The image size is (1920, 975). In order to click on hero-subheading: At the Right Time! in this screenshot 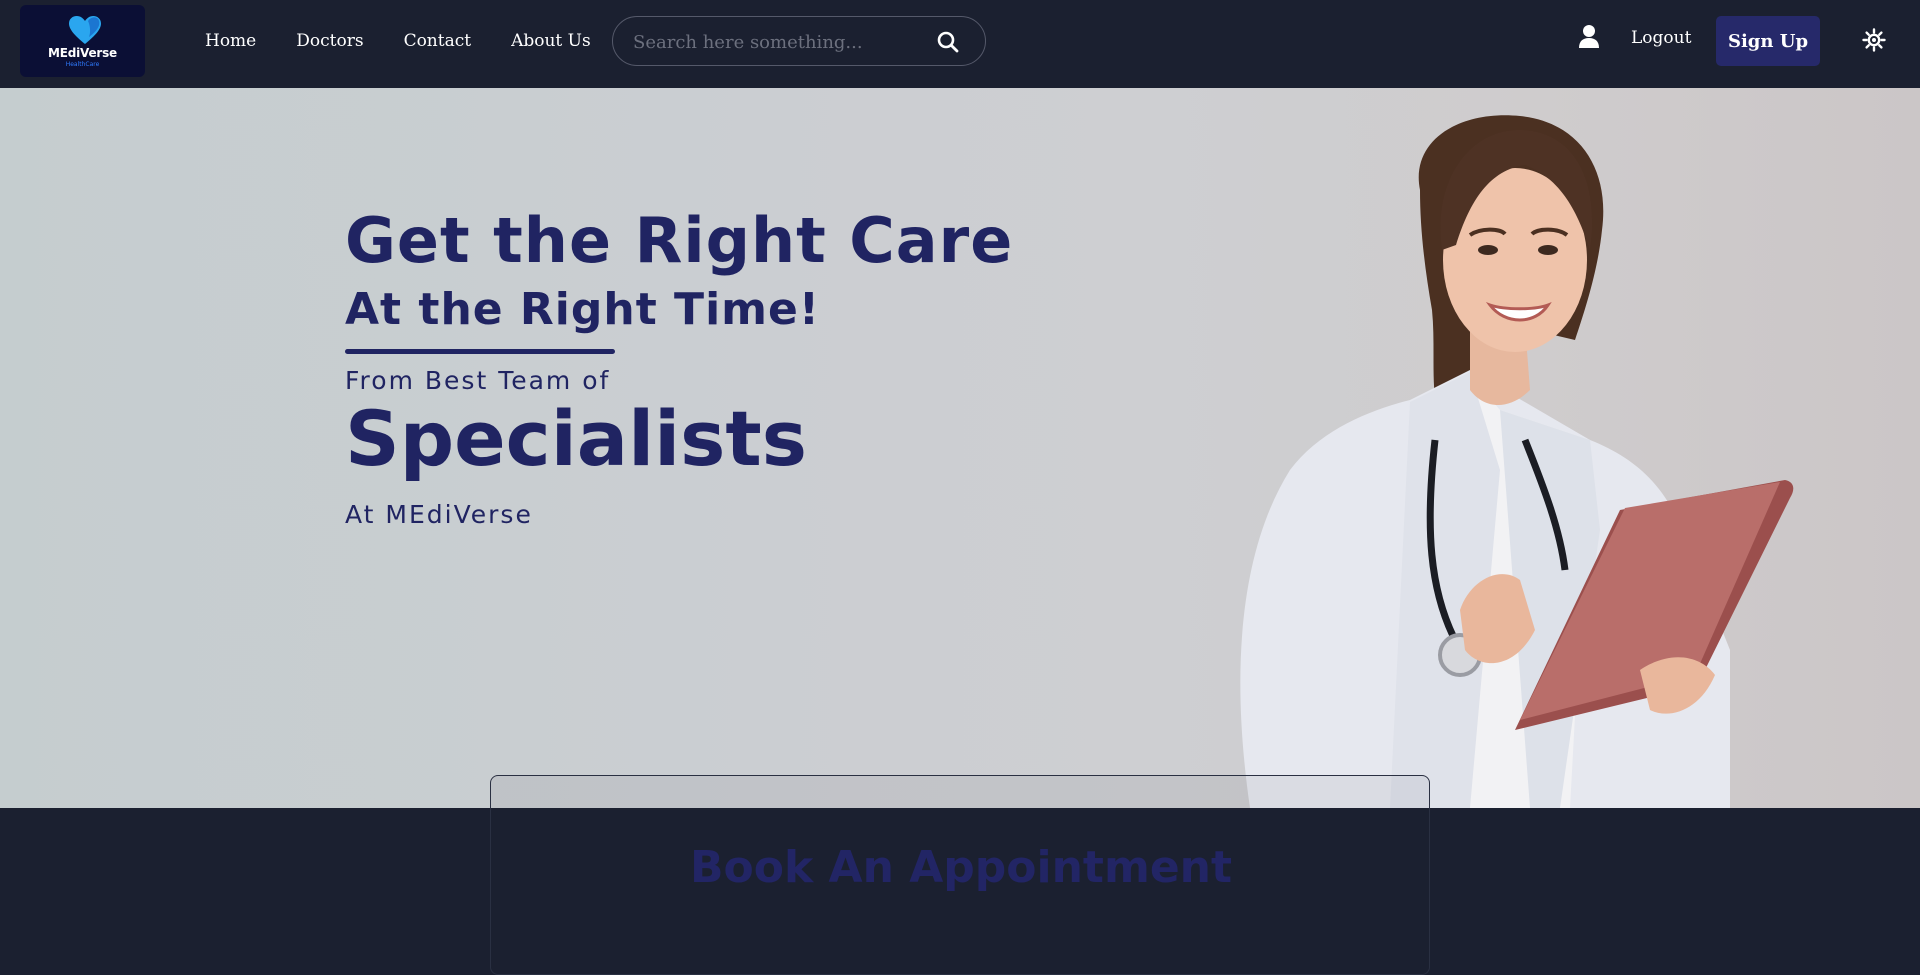, I will do `click(582, 309)`.